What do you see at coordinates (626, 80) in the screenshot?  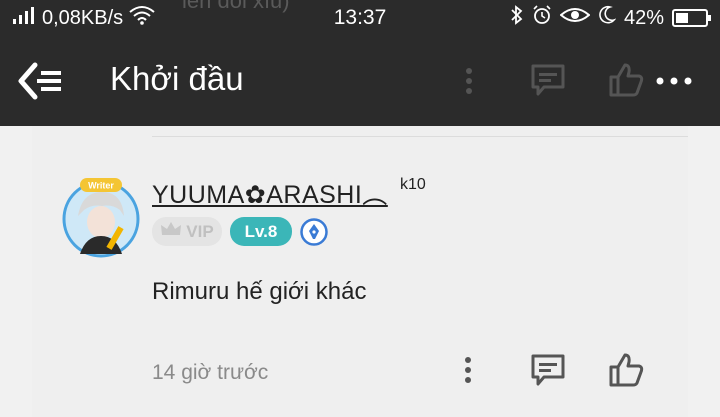 I see `like-icon` at bounding box center [626, 80].